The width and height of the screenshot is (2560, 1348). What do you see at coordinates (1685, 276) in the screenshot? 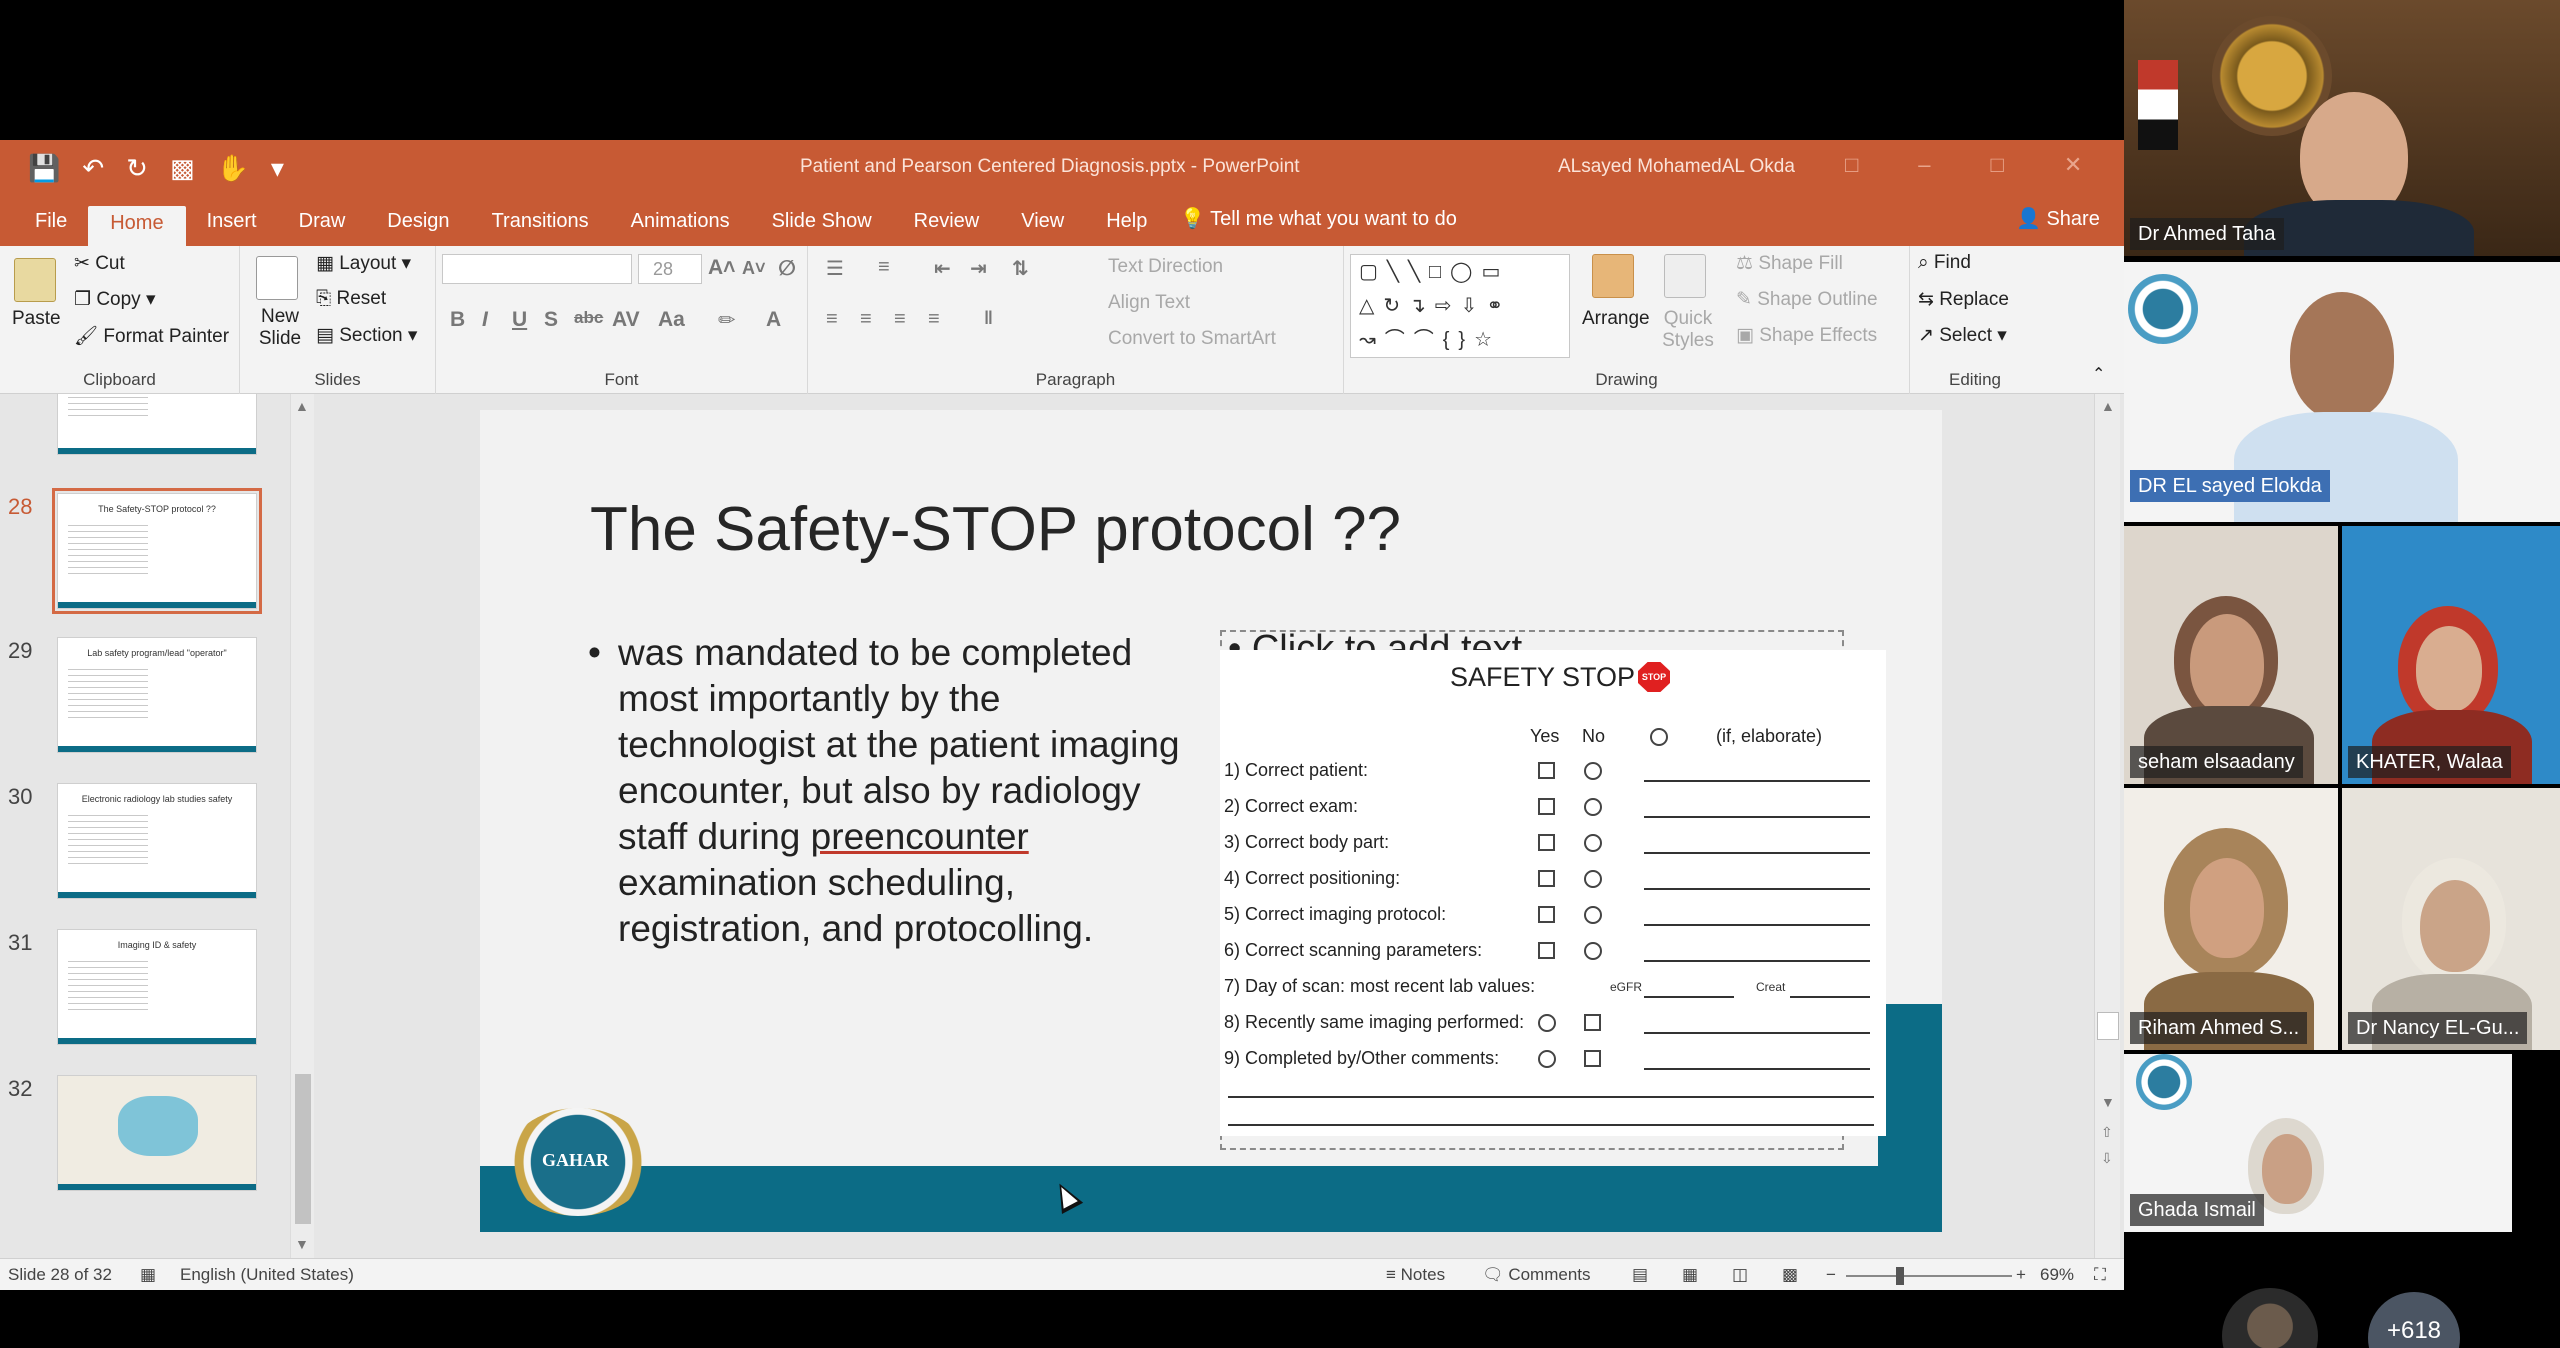
I see `quick-styles-icon` at bounding box center [1685, 276].